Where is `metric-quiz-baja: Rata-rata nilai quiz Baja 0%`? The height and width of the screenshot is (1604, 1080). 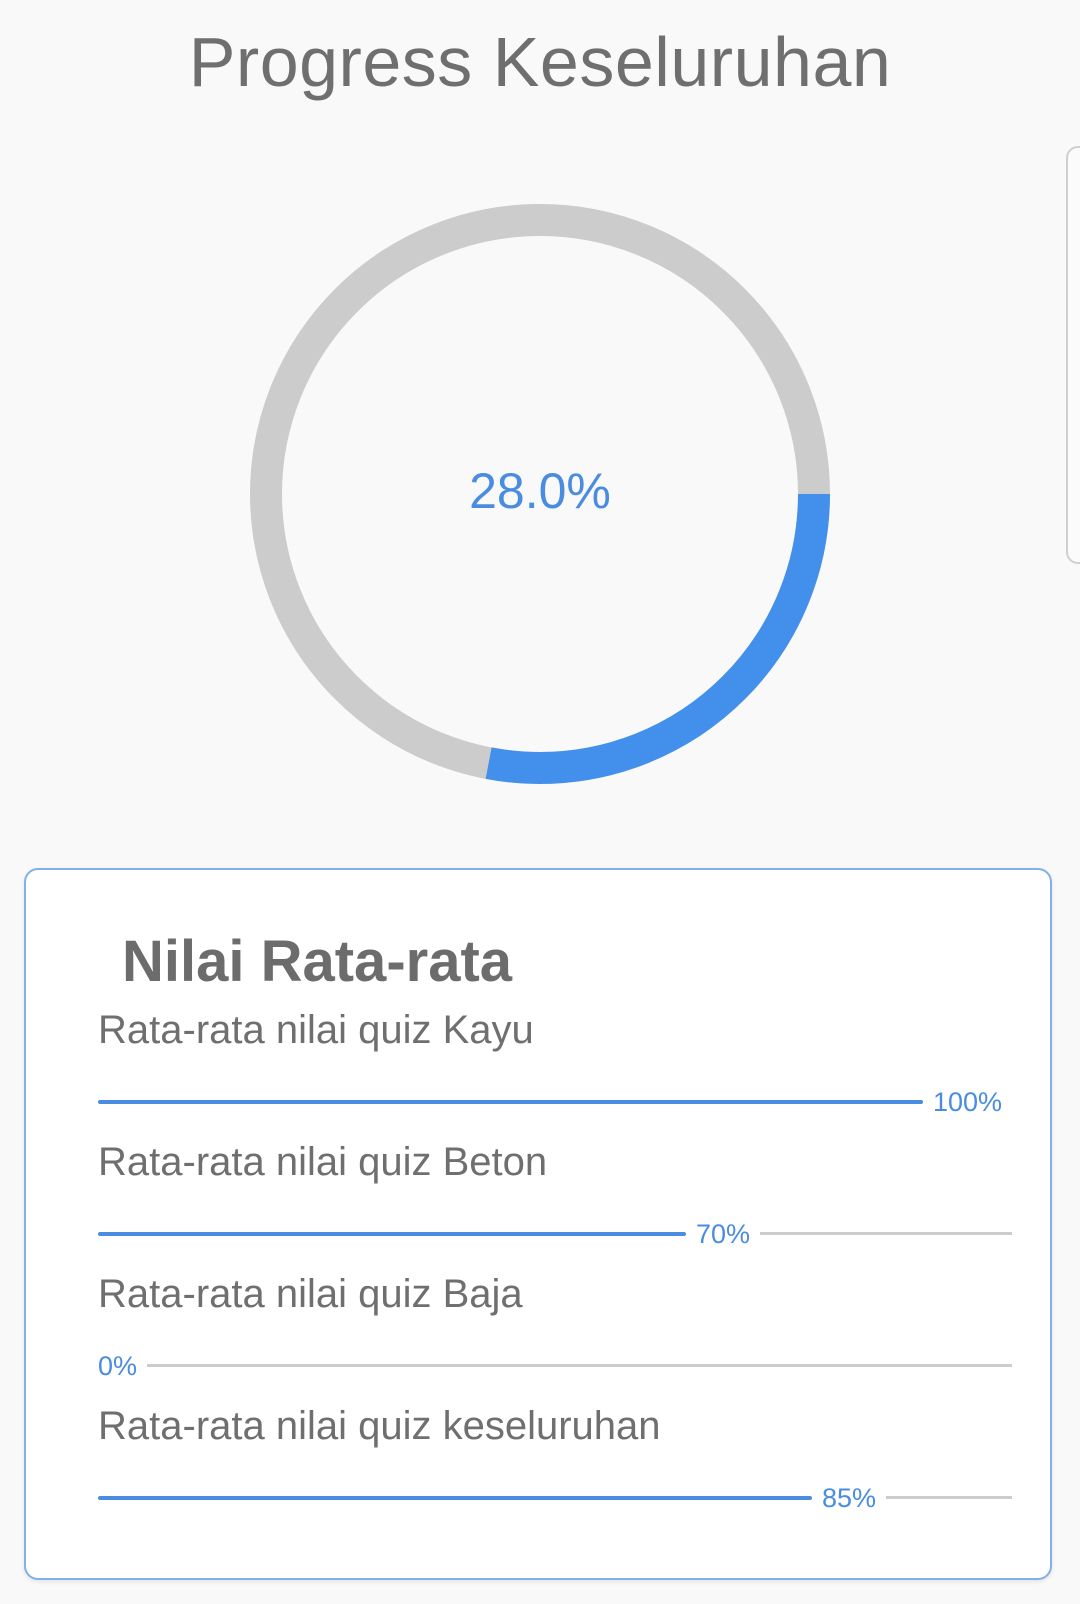
metric-quiz-baja: Rata-rata nilai quiz Baja 0% is located at coordinates (555, 1332).